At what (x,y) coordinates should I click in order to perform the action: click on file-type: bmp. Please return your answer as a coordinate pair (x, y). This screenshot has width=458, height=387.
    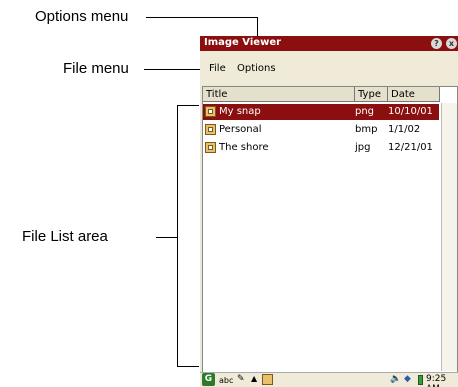
    Looking at the image, I should click on (366, 129).